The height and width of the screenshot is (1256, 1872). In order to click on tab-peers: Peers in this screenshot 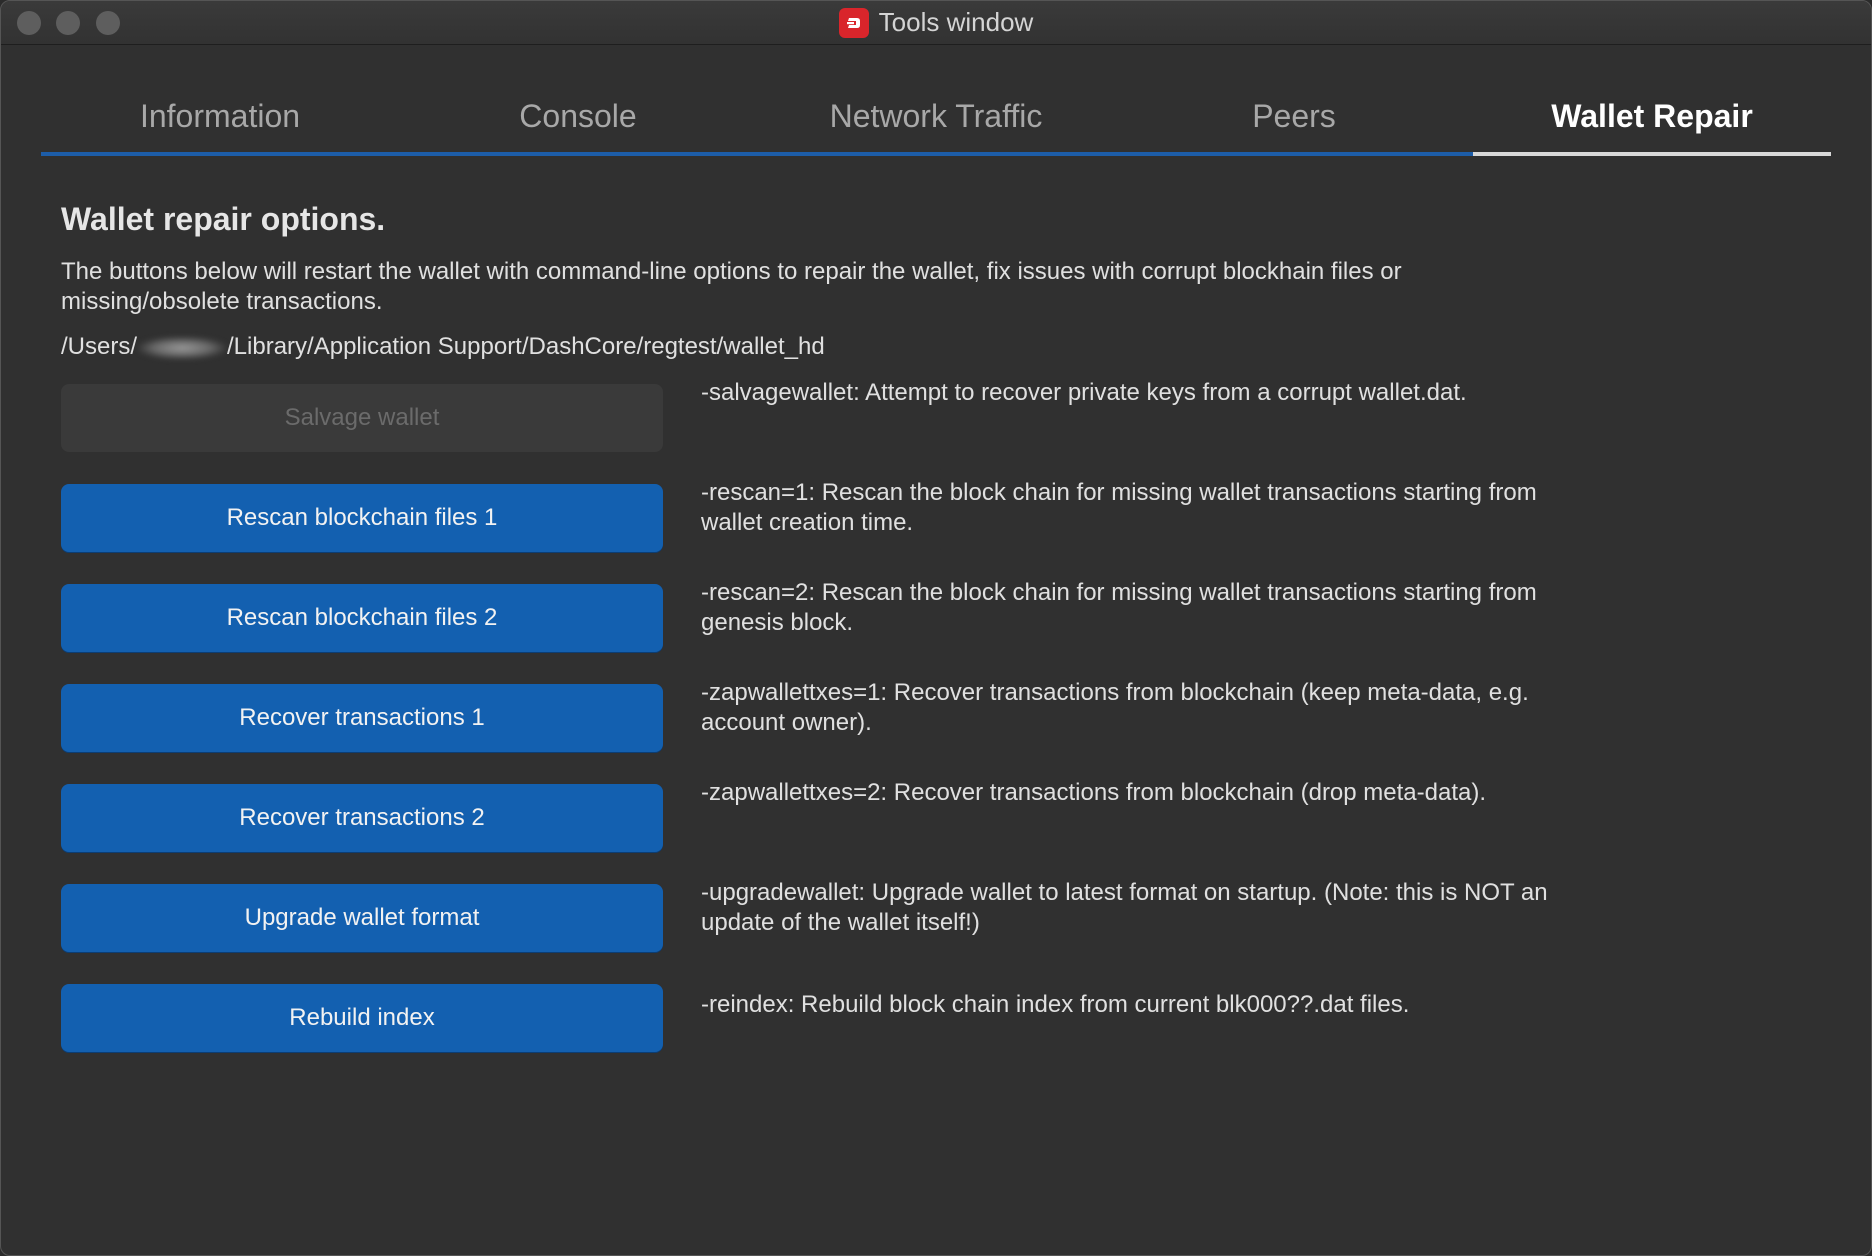, I will do `click(1294, 118)`.